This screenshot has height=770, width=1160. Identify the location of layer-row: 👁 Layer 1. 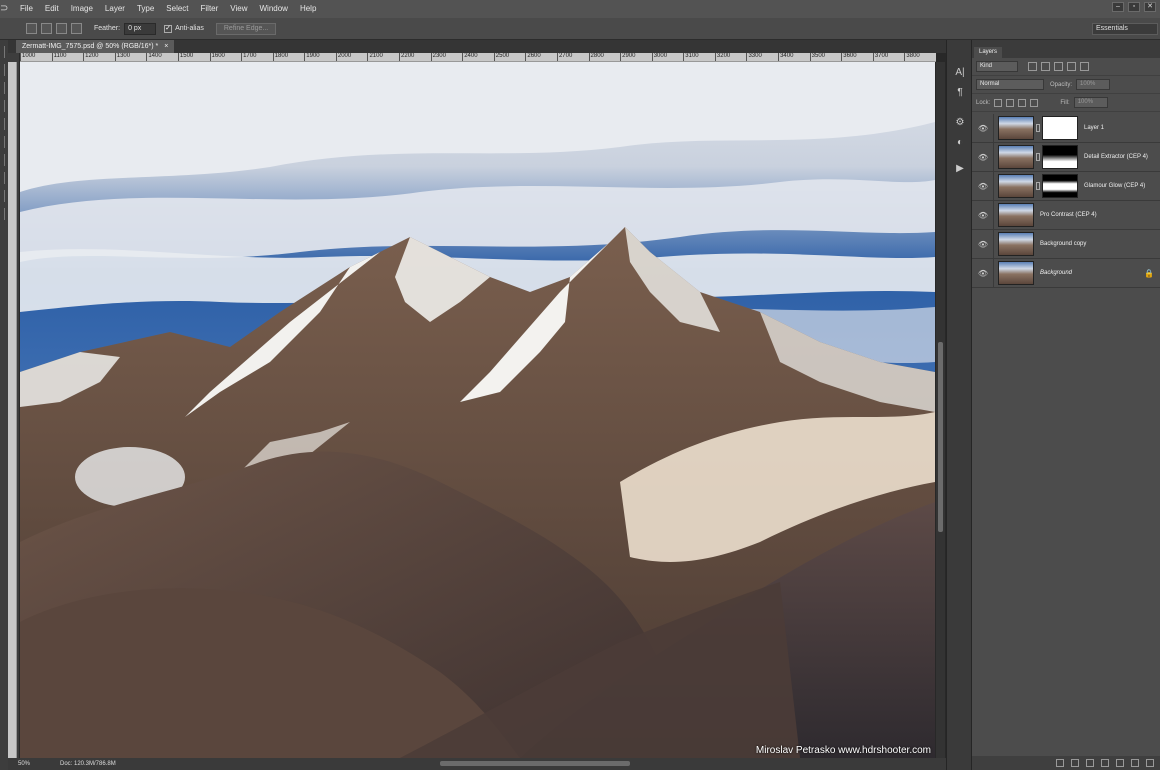
(1066, 128).